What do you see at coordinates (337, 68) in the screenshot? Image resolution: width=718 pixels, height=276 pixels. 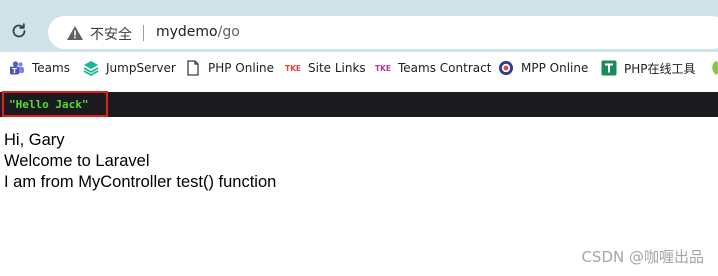 I see `bookmark-label: Site Links` at bounding box center [337, 68].